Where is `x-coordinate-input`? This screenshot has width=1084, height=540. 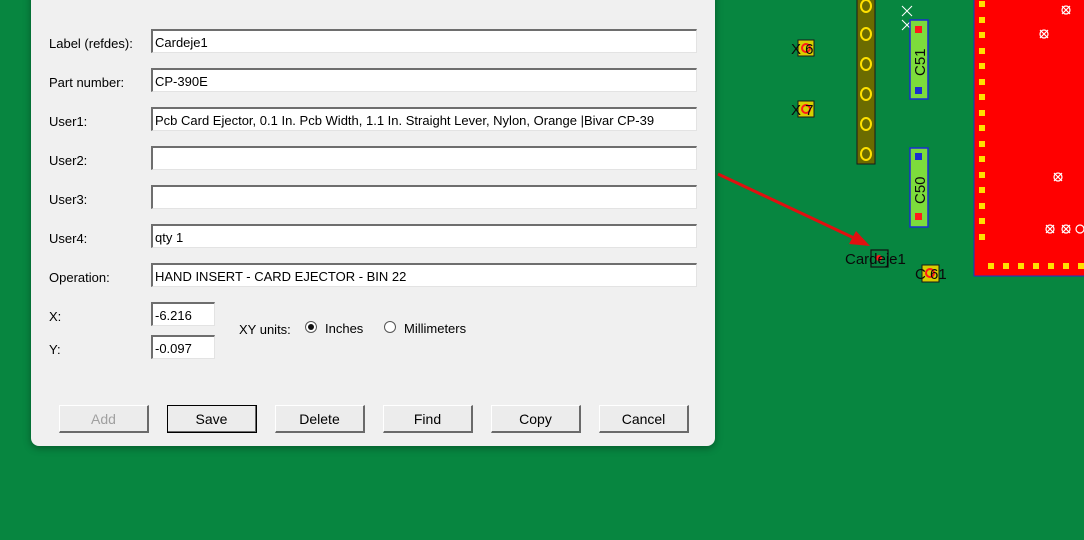
x-coordinate-input is located at coordinates (183, 314).